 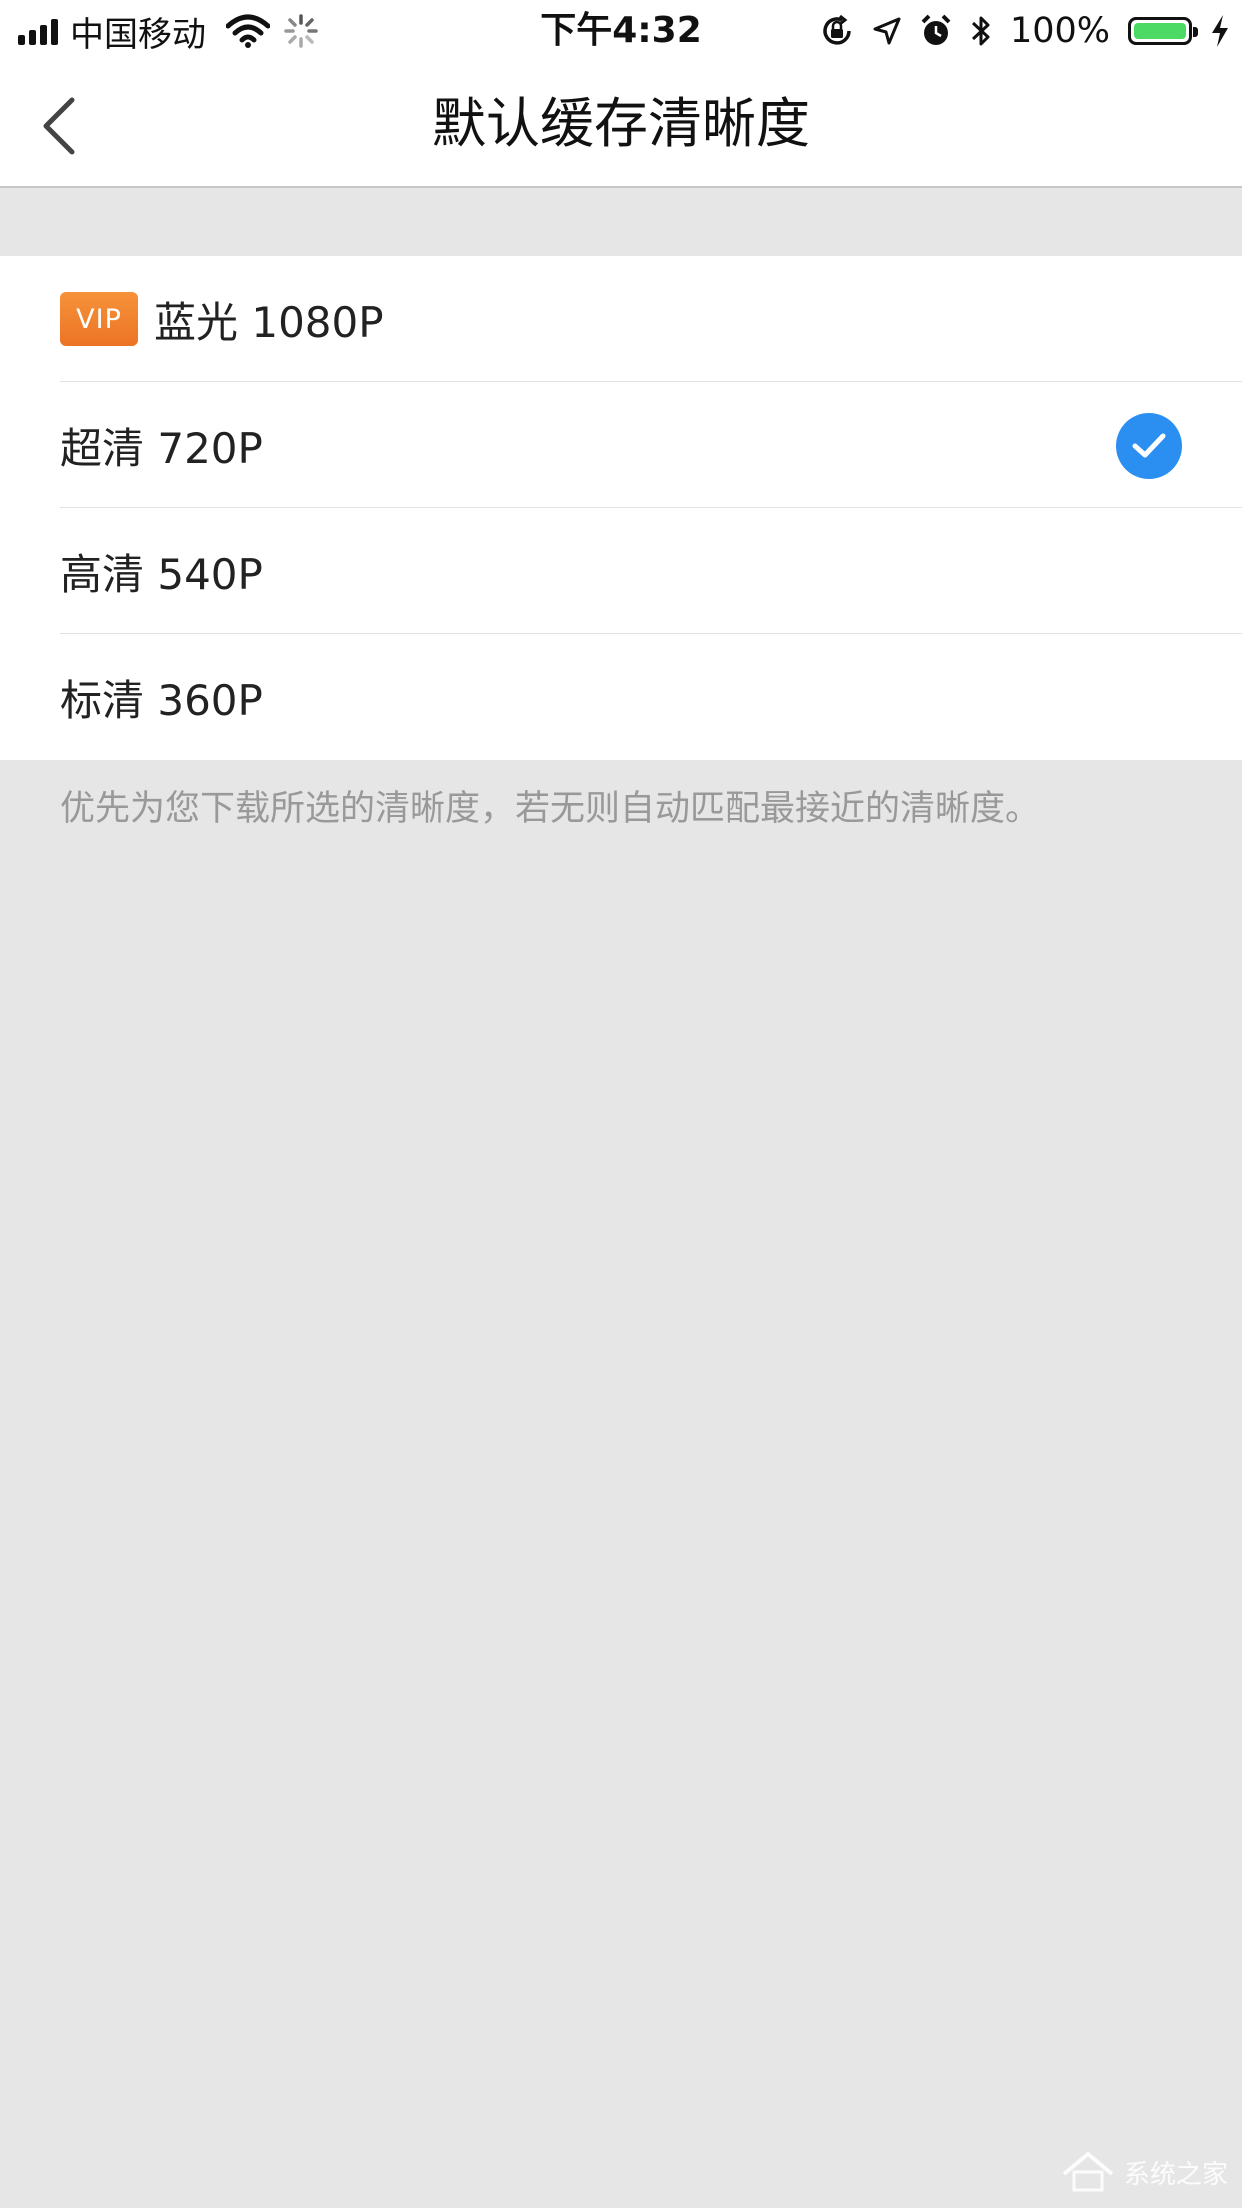 I want to click on watermark-text: 系统之家, so click(x=1175, y=2174).